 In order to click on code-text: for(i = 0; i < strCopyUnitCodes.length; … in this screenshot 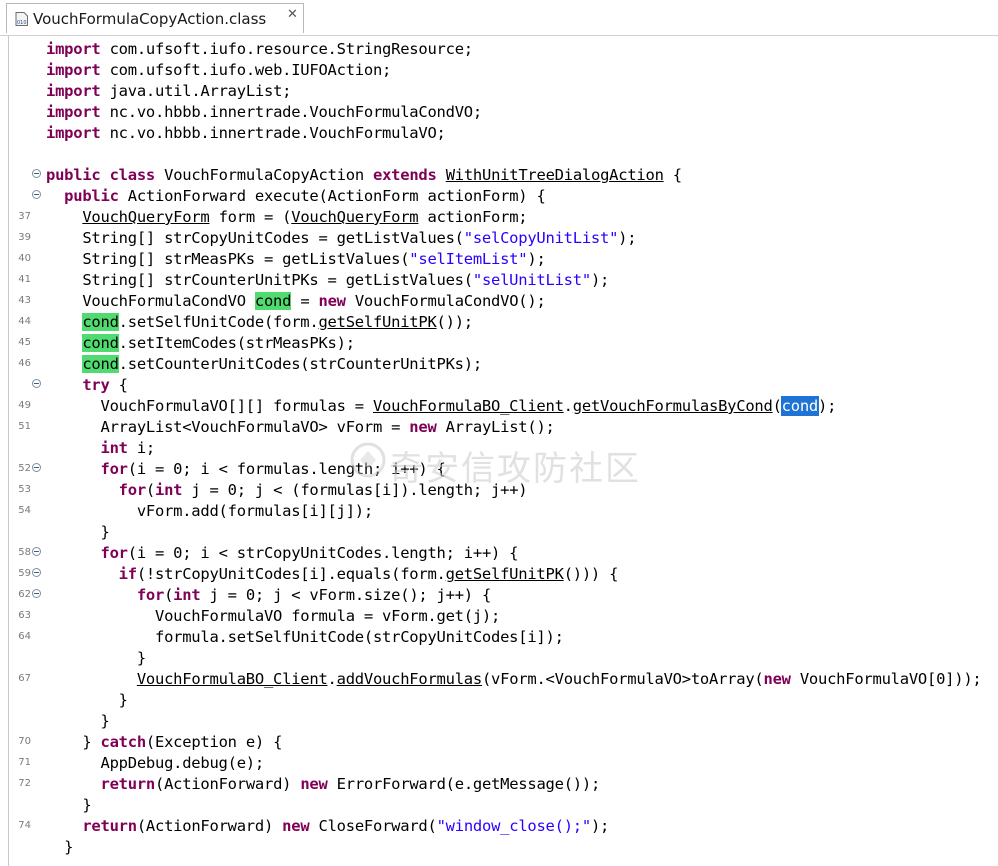, I will do `click(282, 553)`.